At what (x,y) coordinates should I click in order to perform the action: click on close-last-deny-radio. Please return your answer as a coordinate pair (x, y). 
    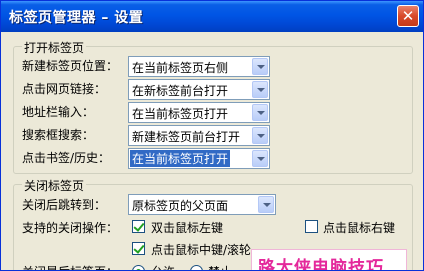
    Looking at the image, I should click on (196, 267).